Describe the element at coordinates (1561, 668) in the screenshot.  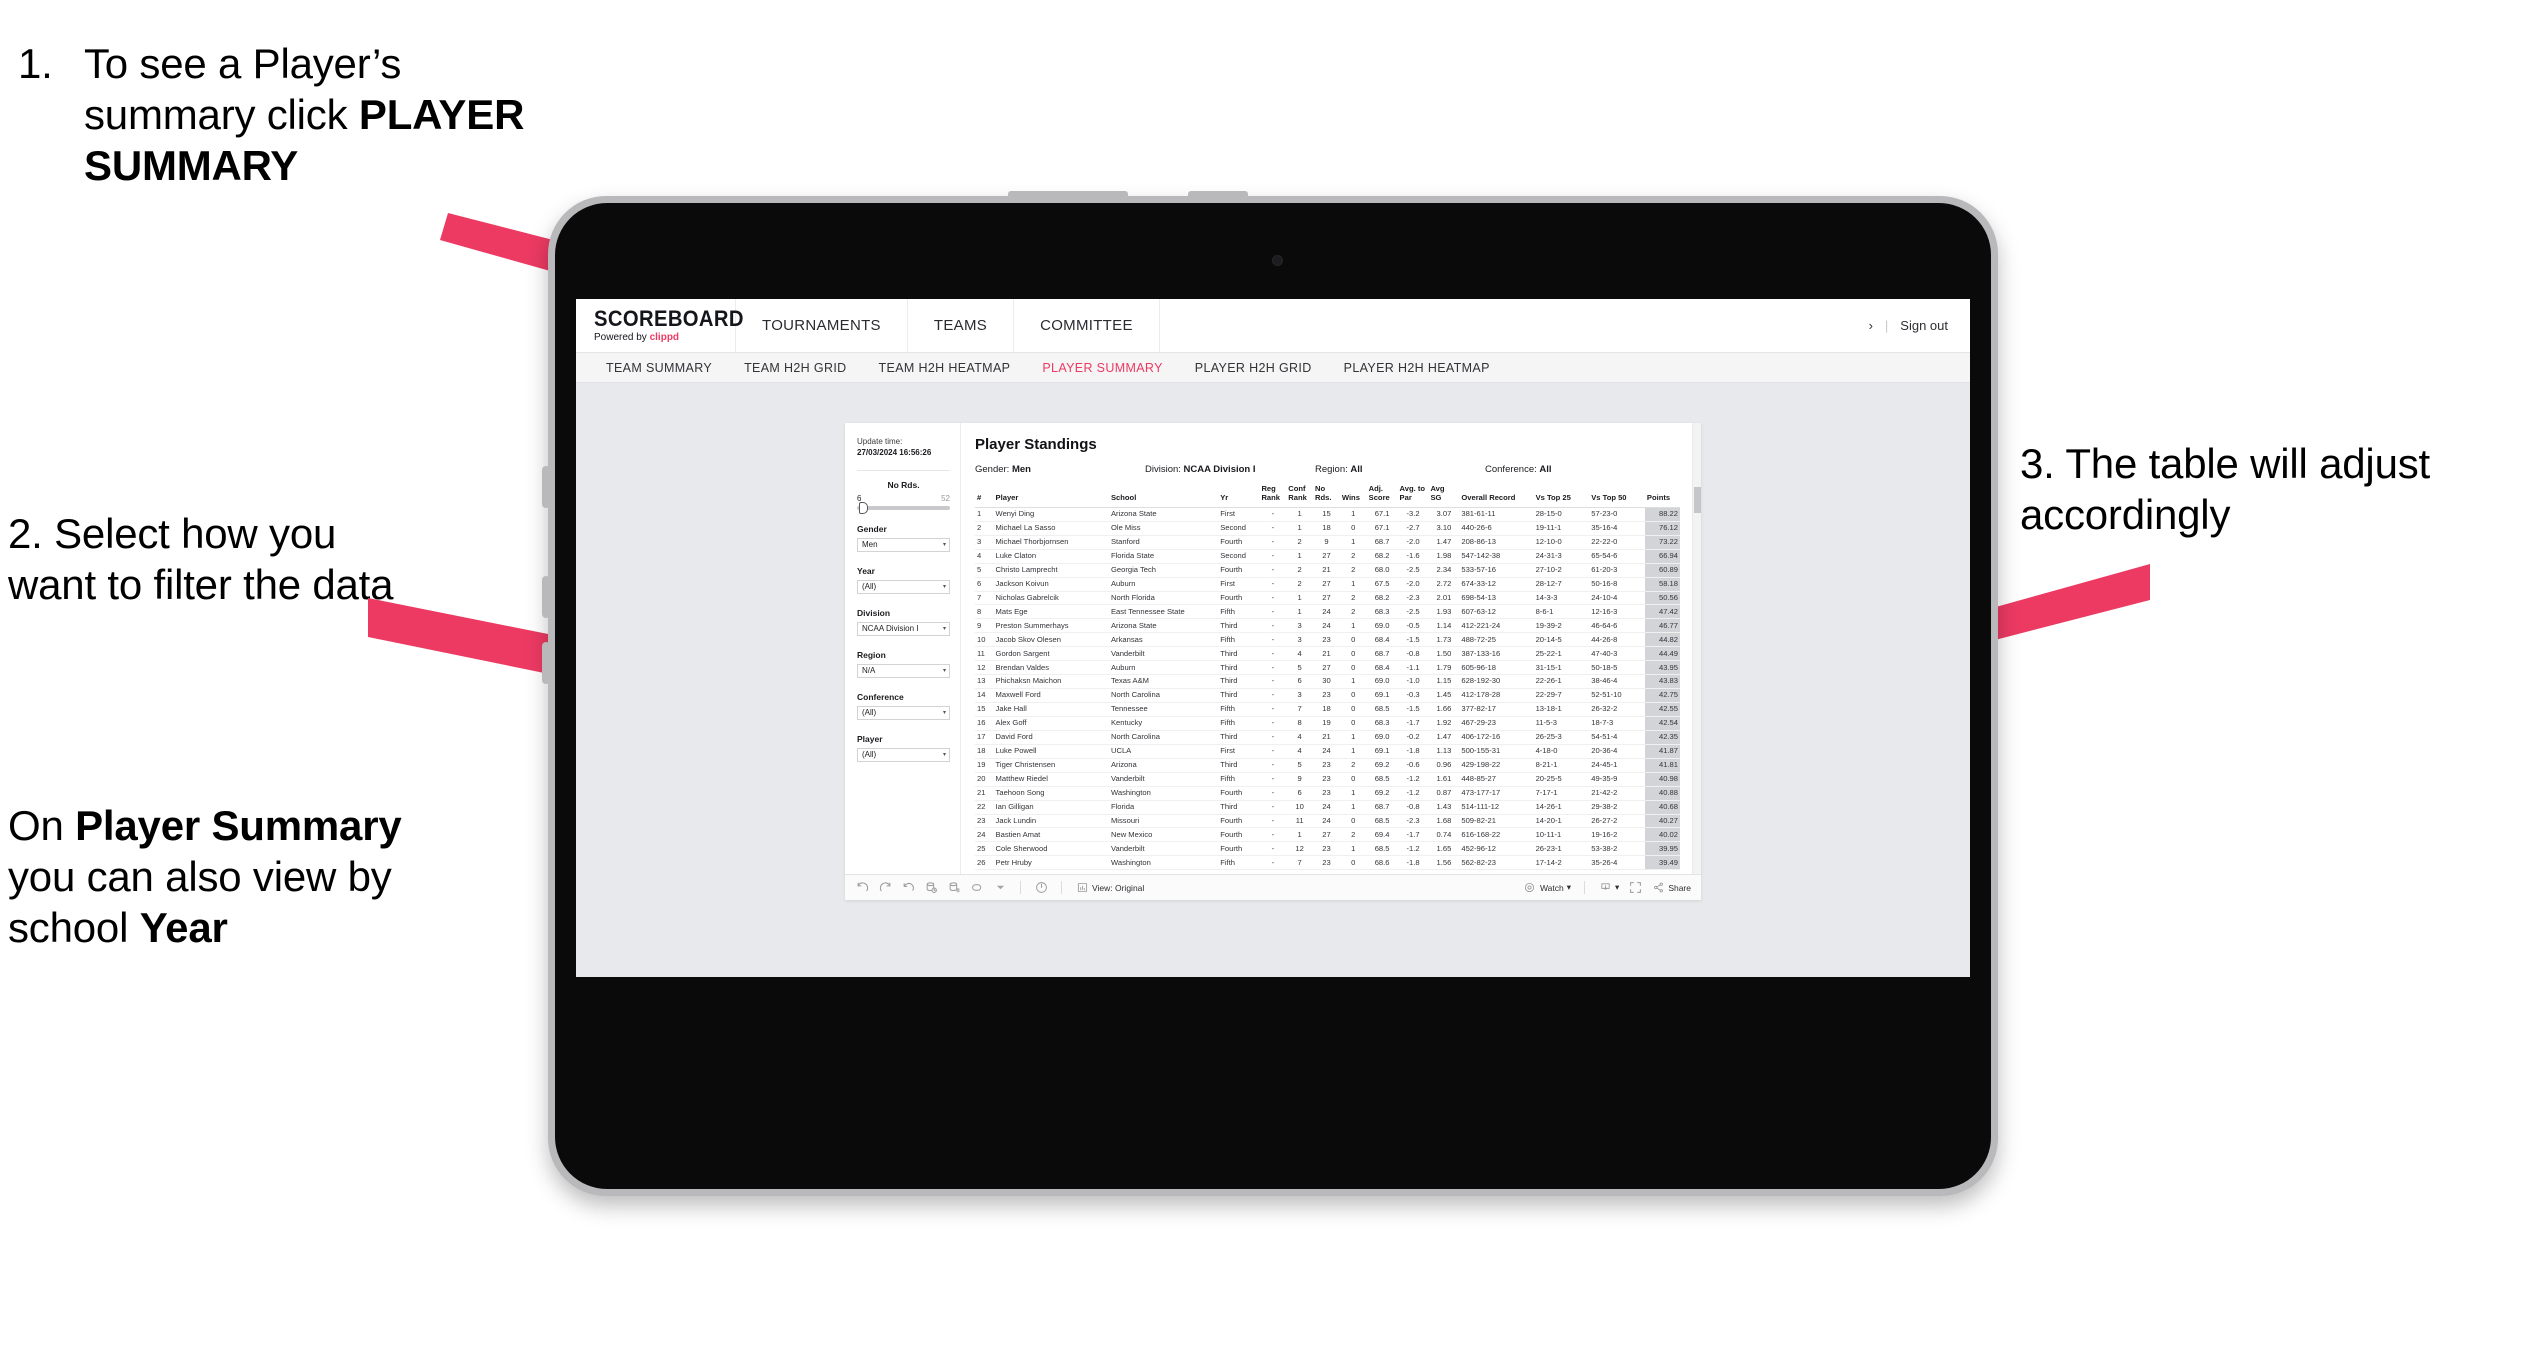
I see `cell-vs-top-25: 31-15-1` at that location.